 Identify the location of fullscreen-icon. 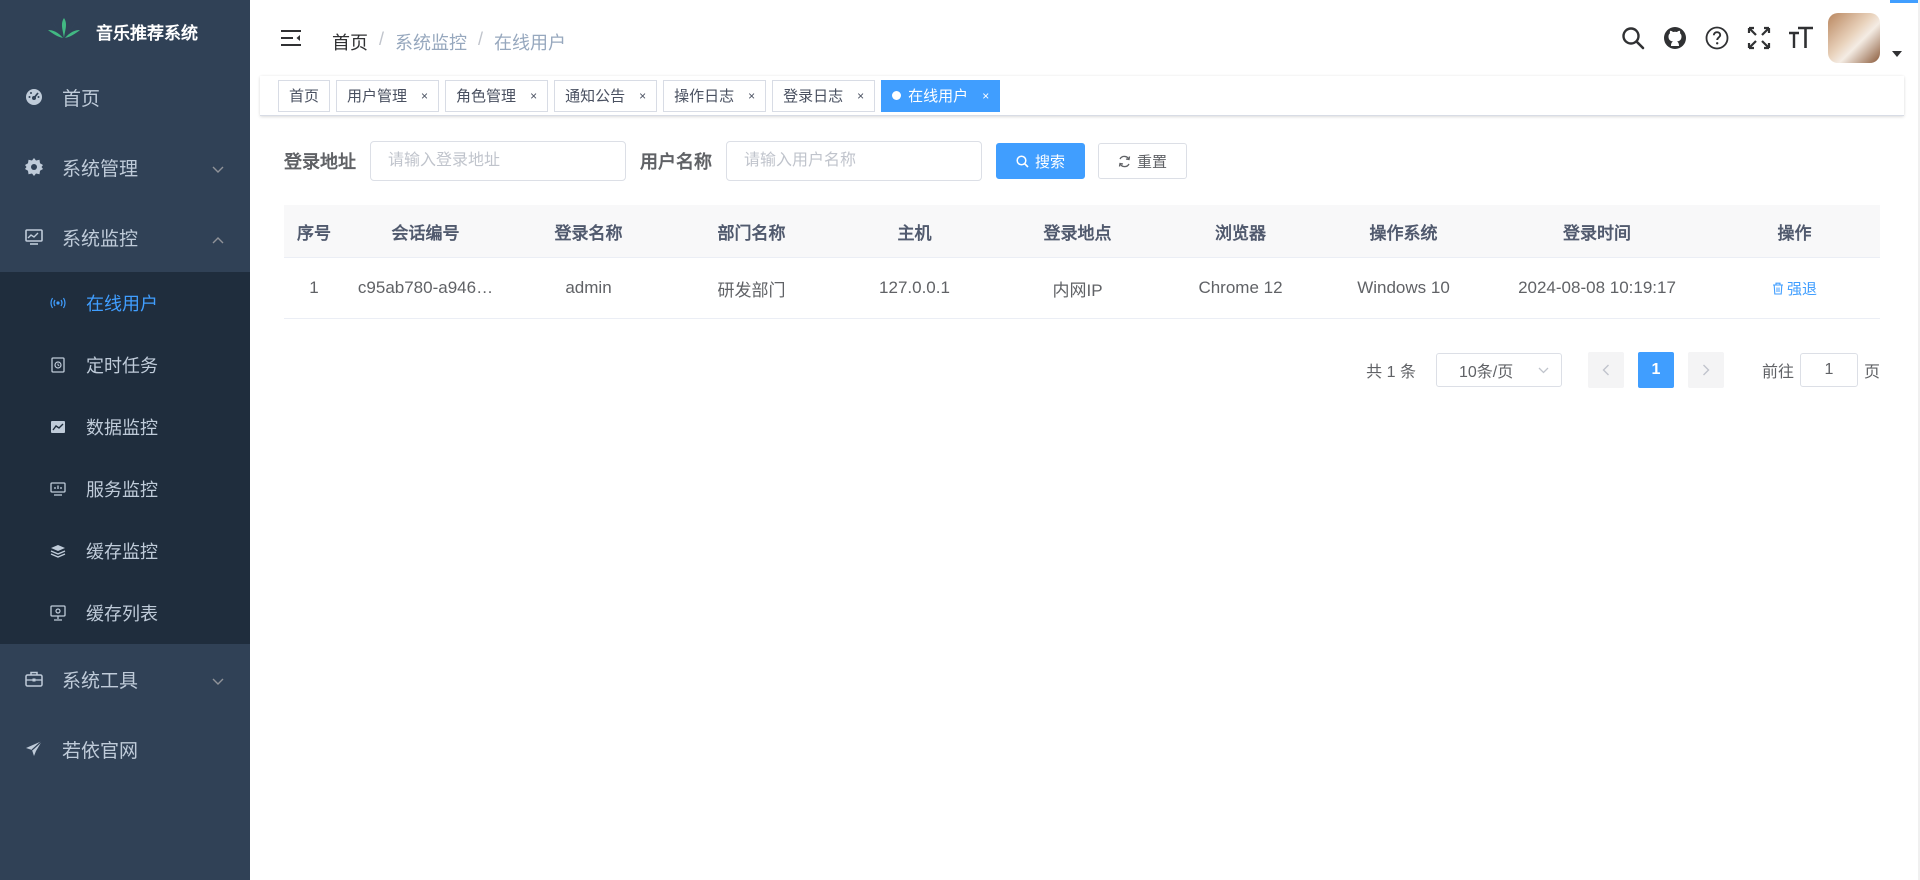
(1759, 38).